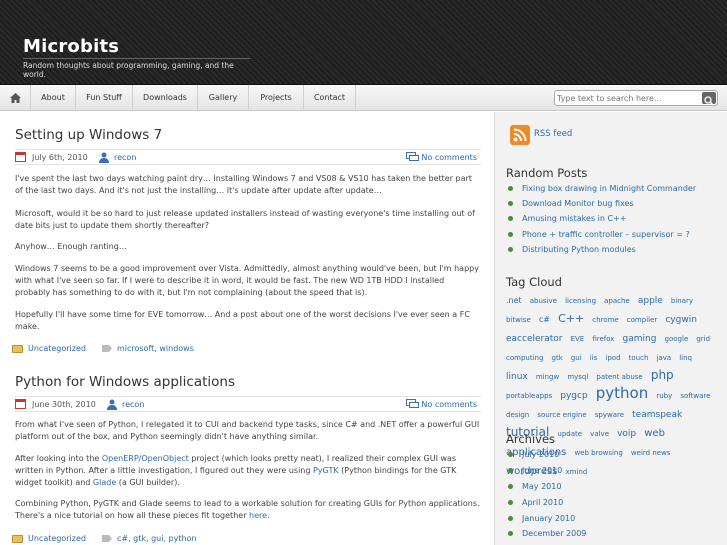  I want to click on archive-item: January 2010, so click(541, 518).